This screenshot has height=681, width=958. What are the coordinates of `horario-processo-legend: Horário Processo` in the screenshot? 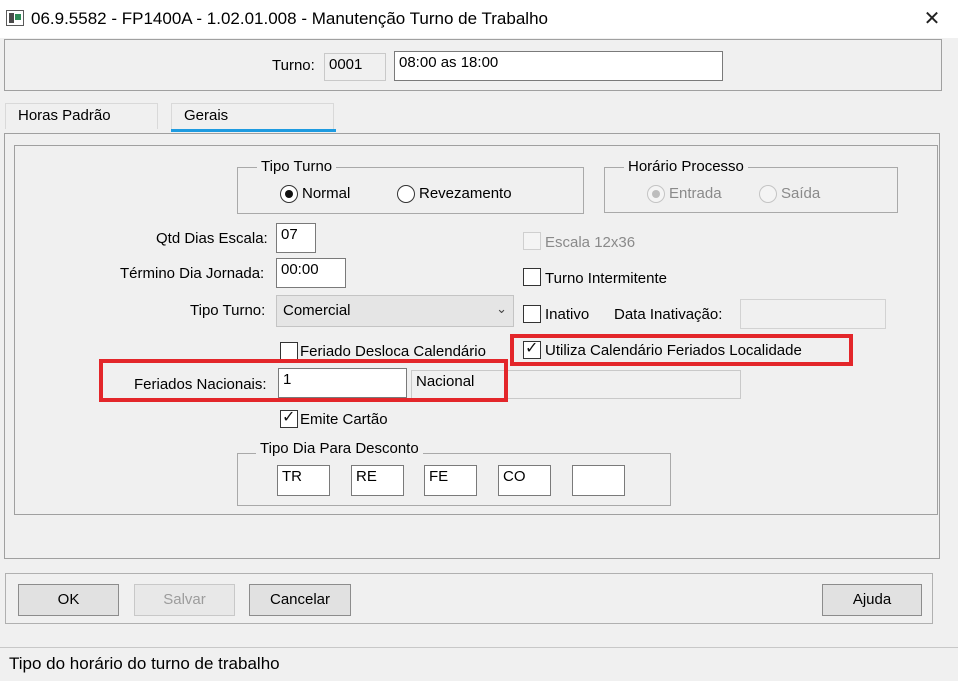 It's located at (686, 166).